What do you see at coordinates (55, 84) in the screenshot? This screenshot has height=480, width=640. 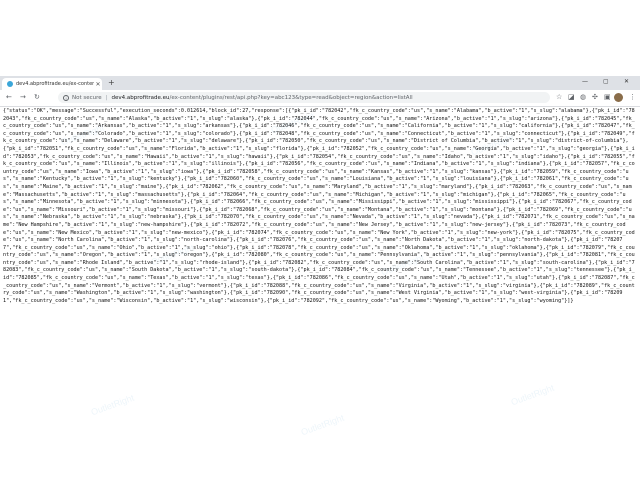 I see `tab-title: dev4.abprofitrade.eu/ex-conten` at bounding box center [55, 84].